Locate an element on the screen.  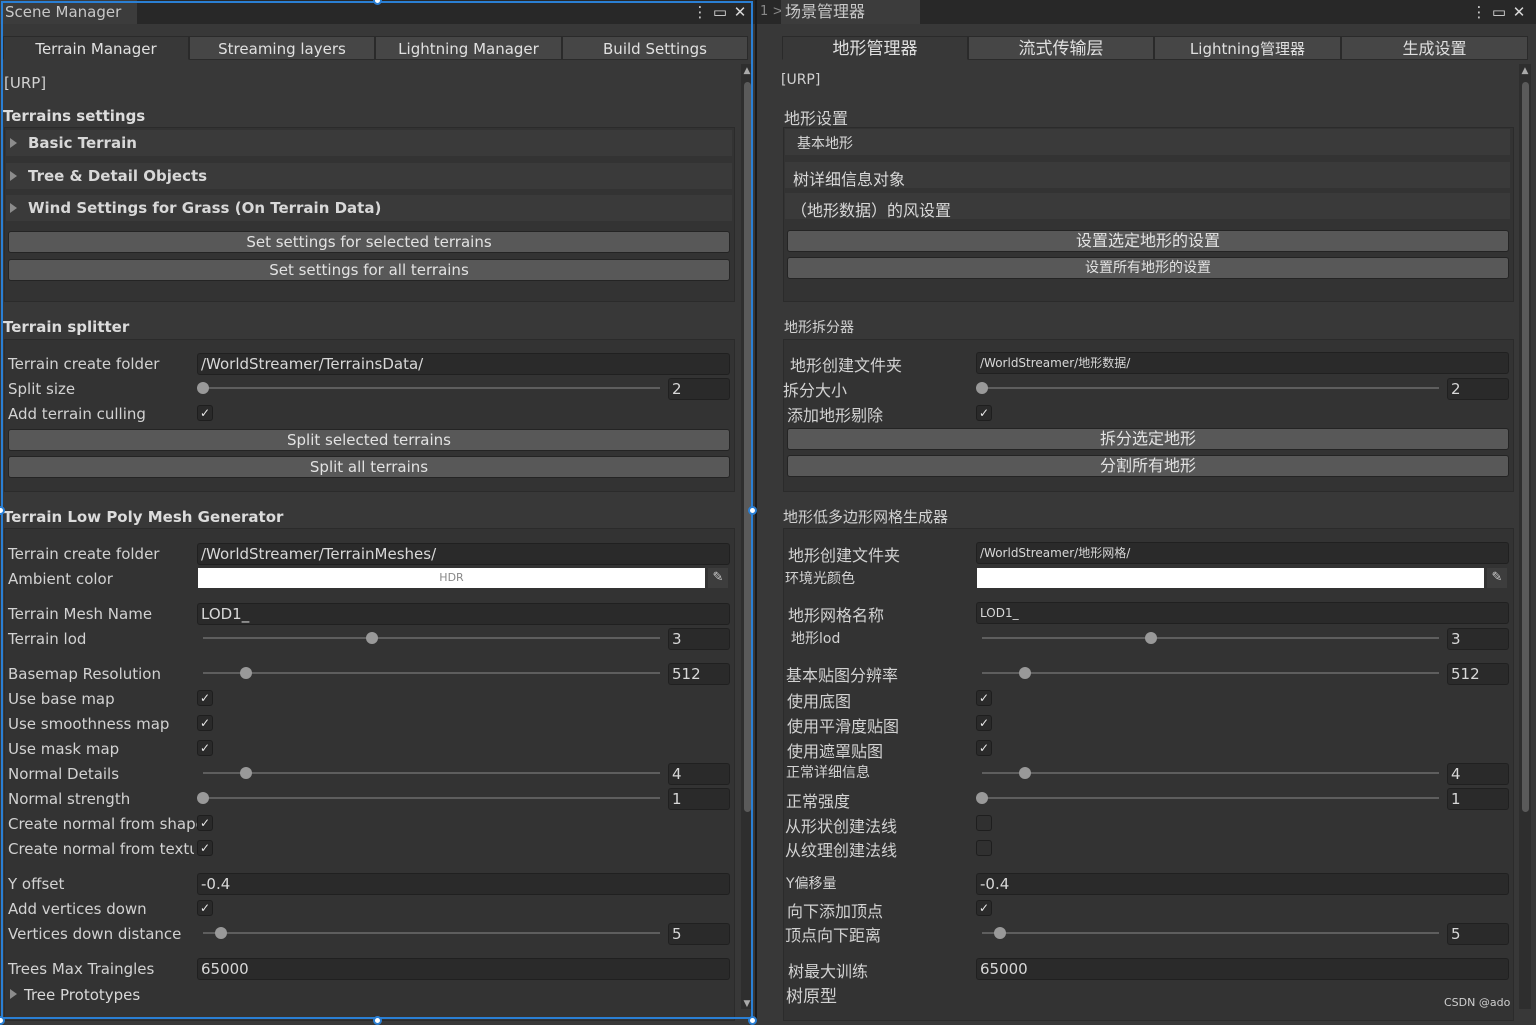
folder-input: /WorldStreamer/TerrainsData/ is located at coordinates (463, 364).